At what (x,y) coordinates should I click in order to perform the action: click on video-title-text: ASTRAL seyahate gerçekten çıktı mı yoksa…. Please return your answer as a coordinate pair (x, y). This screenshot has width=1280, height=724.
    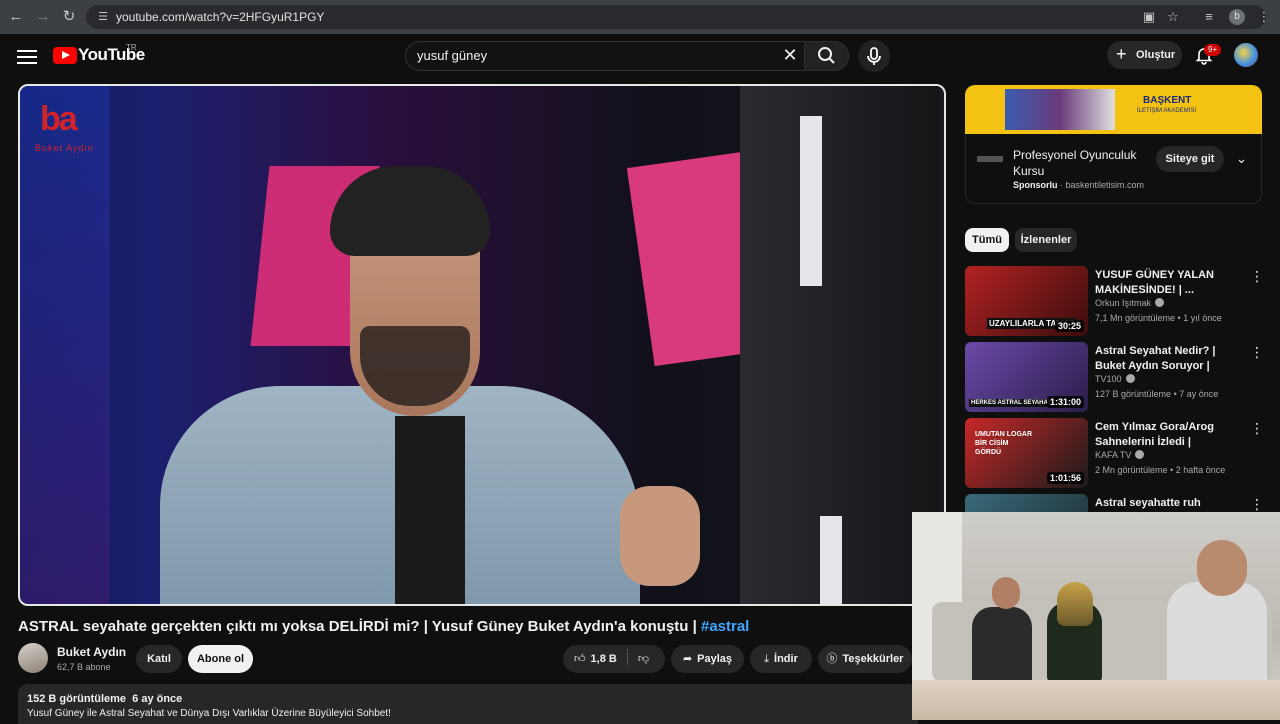
    Looking at the image, I should click on (359, 626).